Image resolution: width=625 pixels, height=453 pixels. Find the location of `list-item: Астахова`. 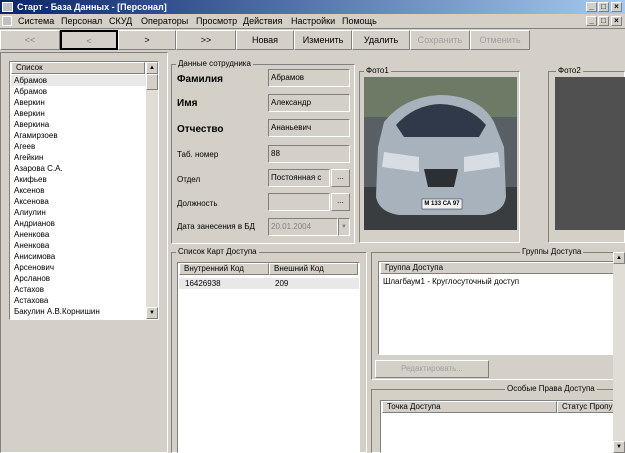

list-item: Астахова is located at coordinates (79, 300).